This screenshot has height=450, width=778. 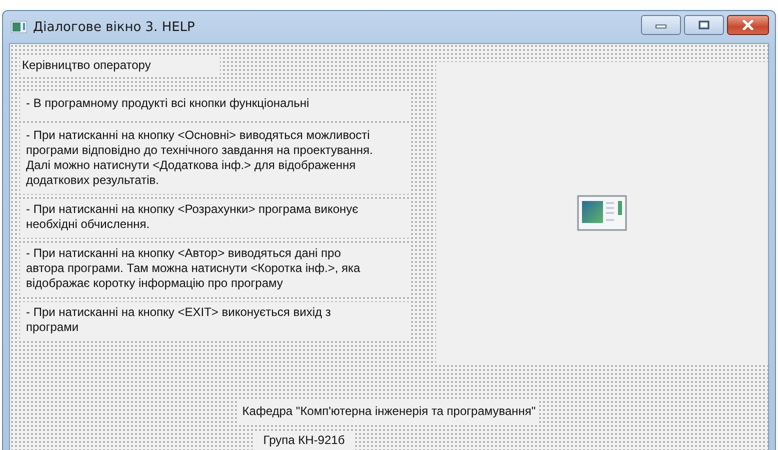 What do you see at coordinates (304, 440) in the screenshot?
I see `group-label: Група КН-921б` at bounding box center [304, 440].